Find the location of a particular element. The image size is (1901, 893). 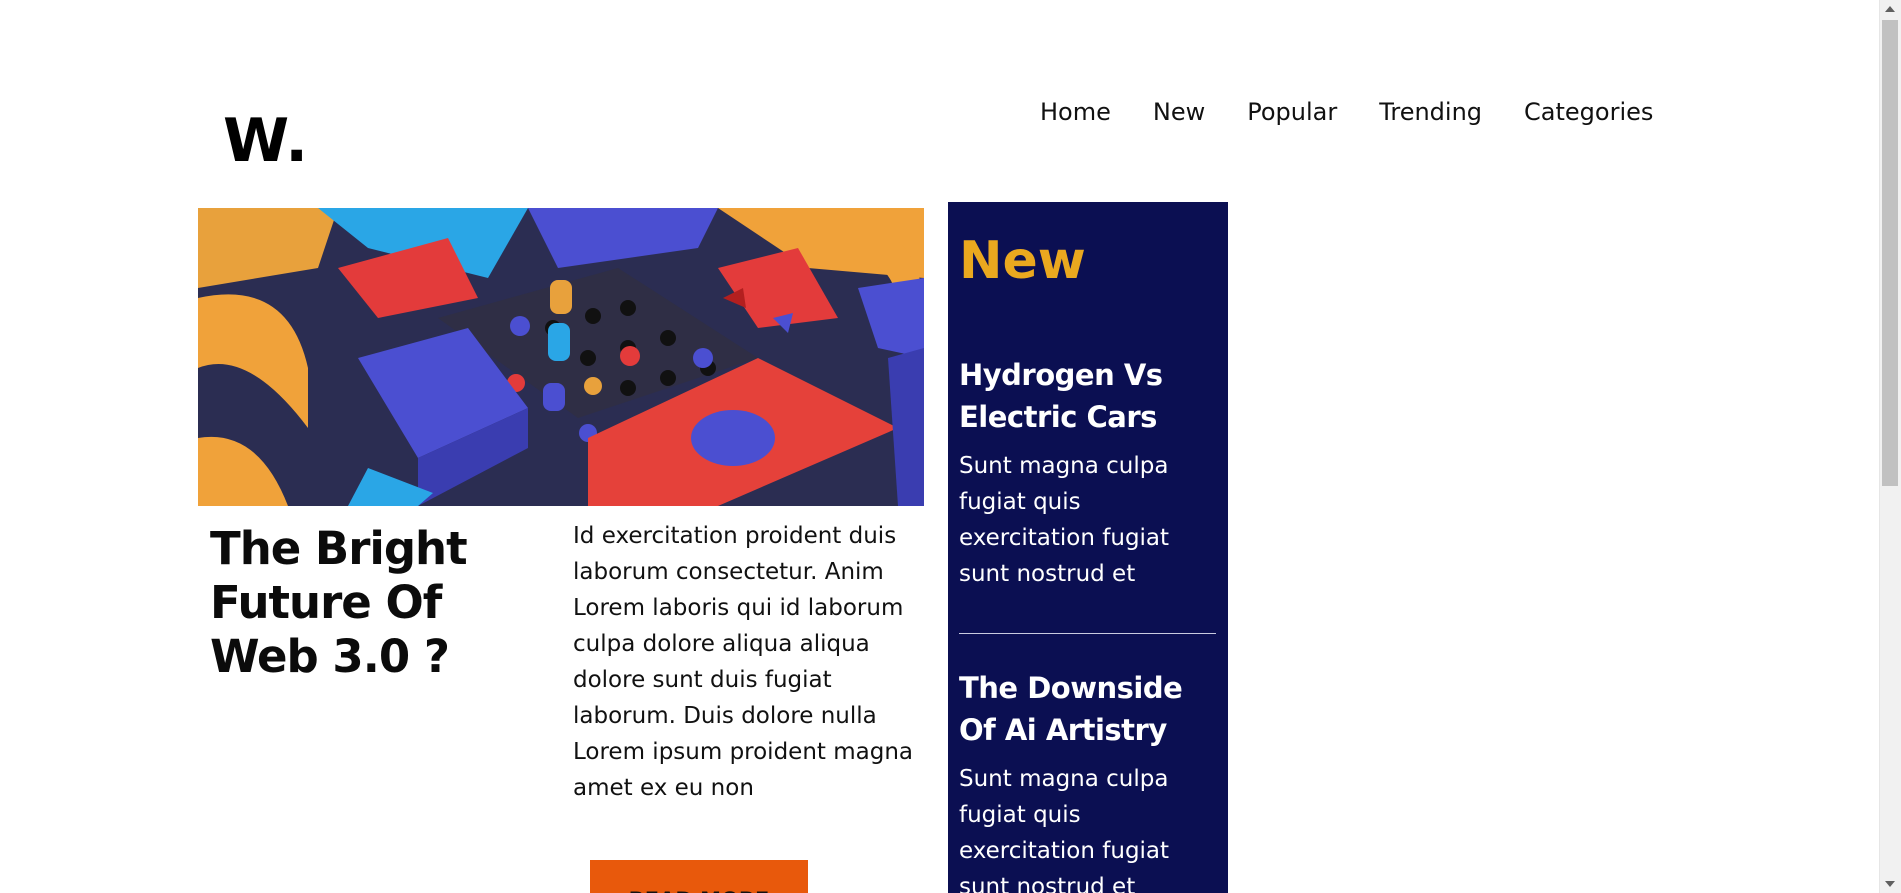

sidebar-divider is located at coordinates (1087, 633).